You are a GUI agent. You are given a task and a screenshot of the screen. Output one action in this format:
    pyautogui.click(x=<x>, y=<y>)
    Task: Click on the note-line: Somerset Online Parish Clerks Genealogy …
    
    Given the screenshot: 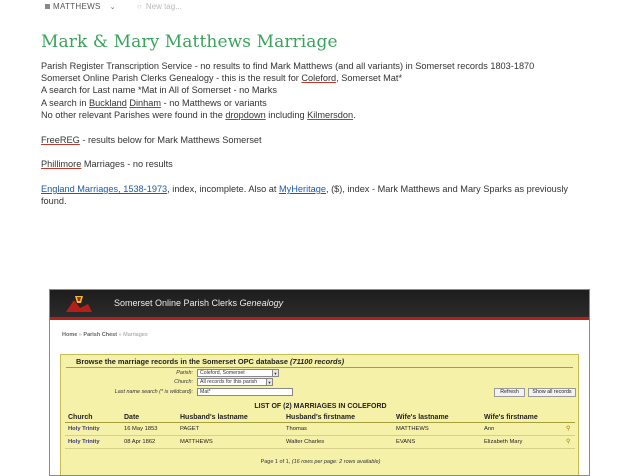 What is the action you would take?
    pyautogui.click(x=222, y=78)
    